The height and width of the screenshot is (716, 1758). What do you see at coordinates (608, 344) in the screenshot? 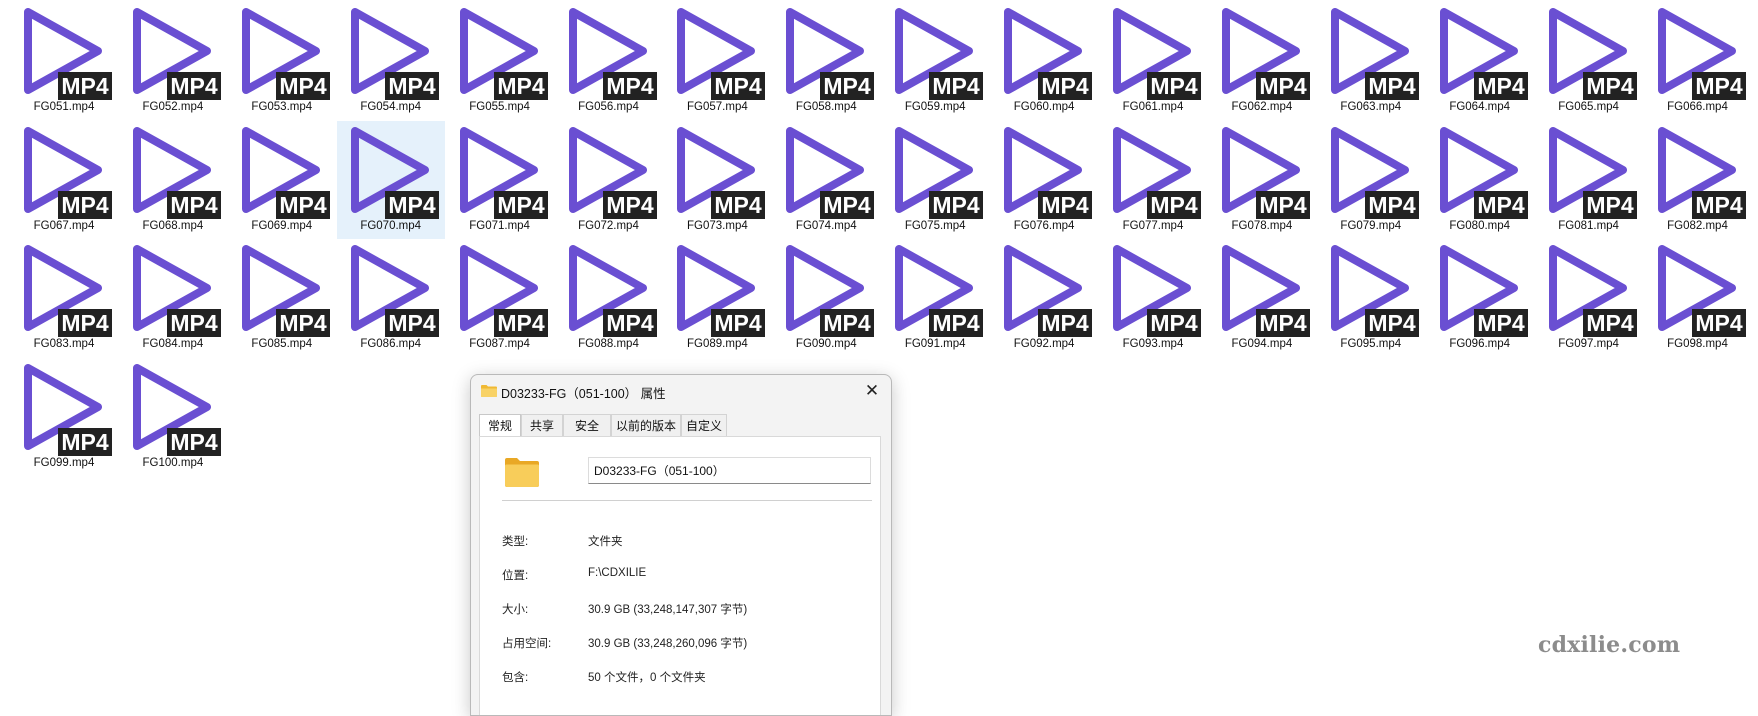
I see `file-name: FG088.mp4` at bounding box center [608, 344].